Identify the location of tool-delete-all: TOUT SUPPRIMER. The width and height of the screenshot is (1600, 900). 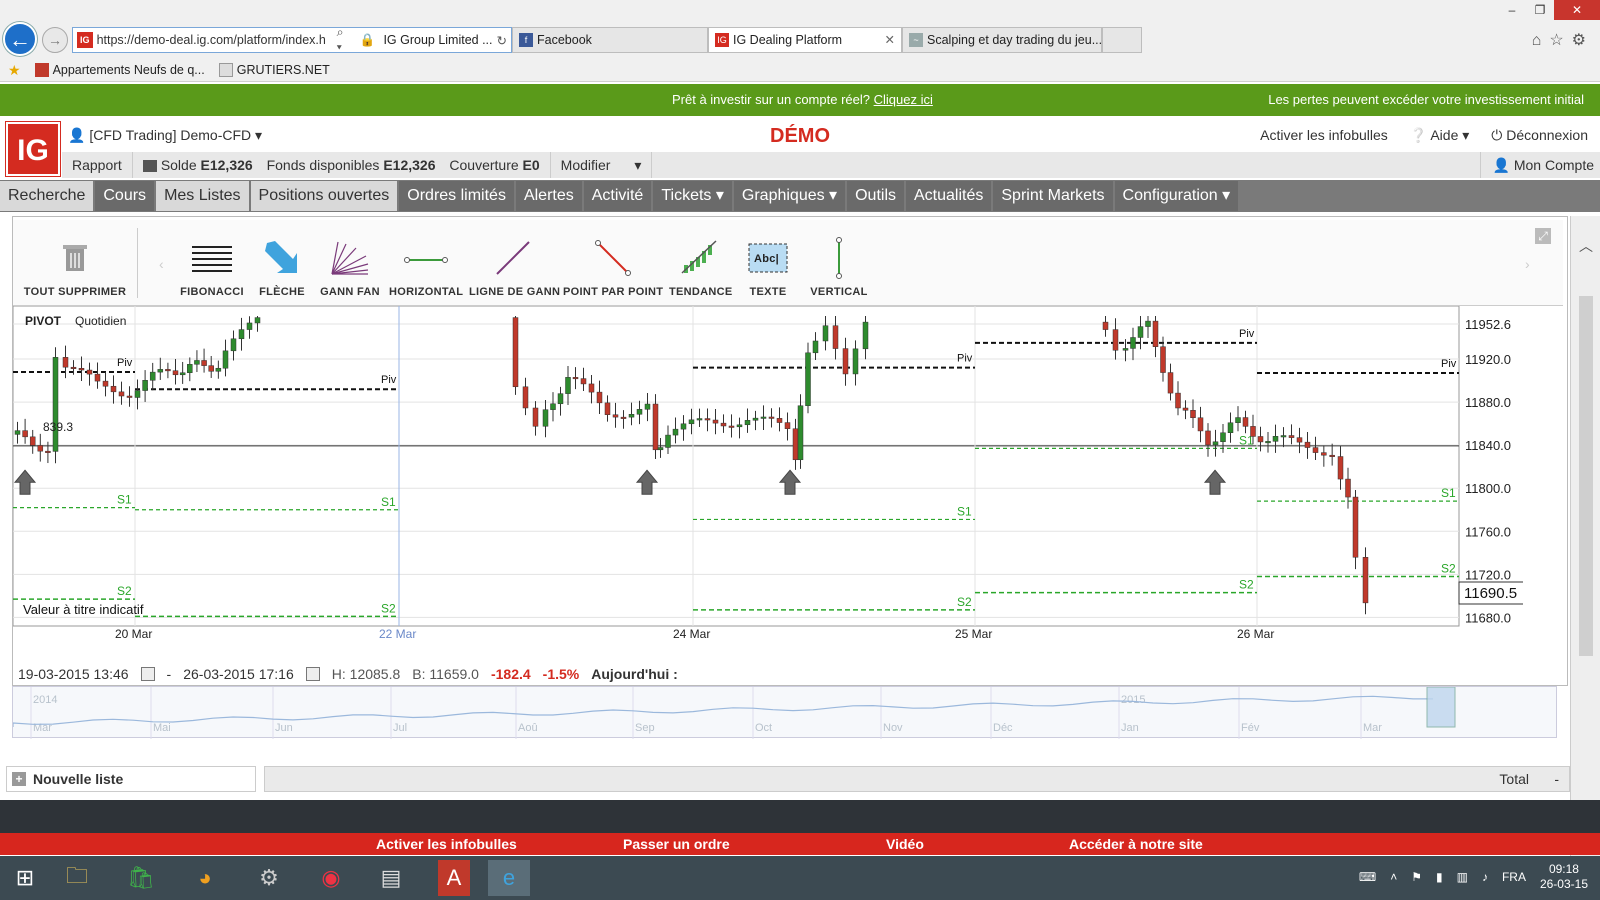
(75, 259).